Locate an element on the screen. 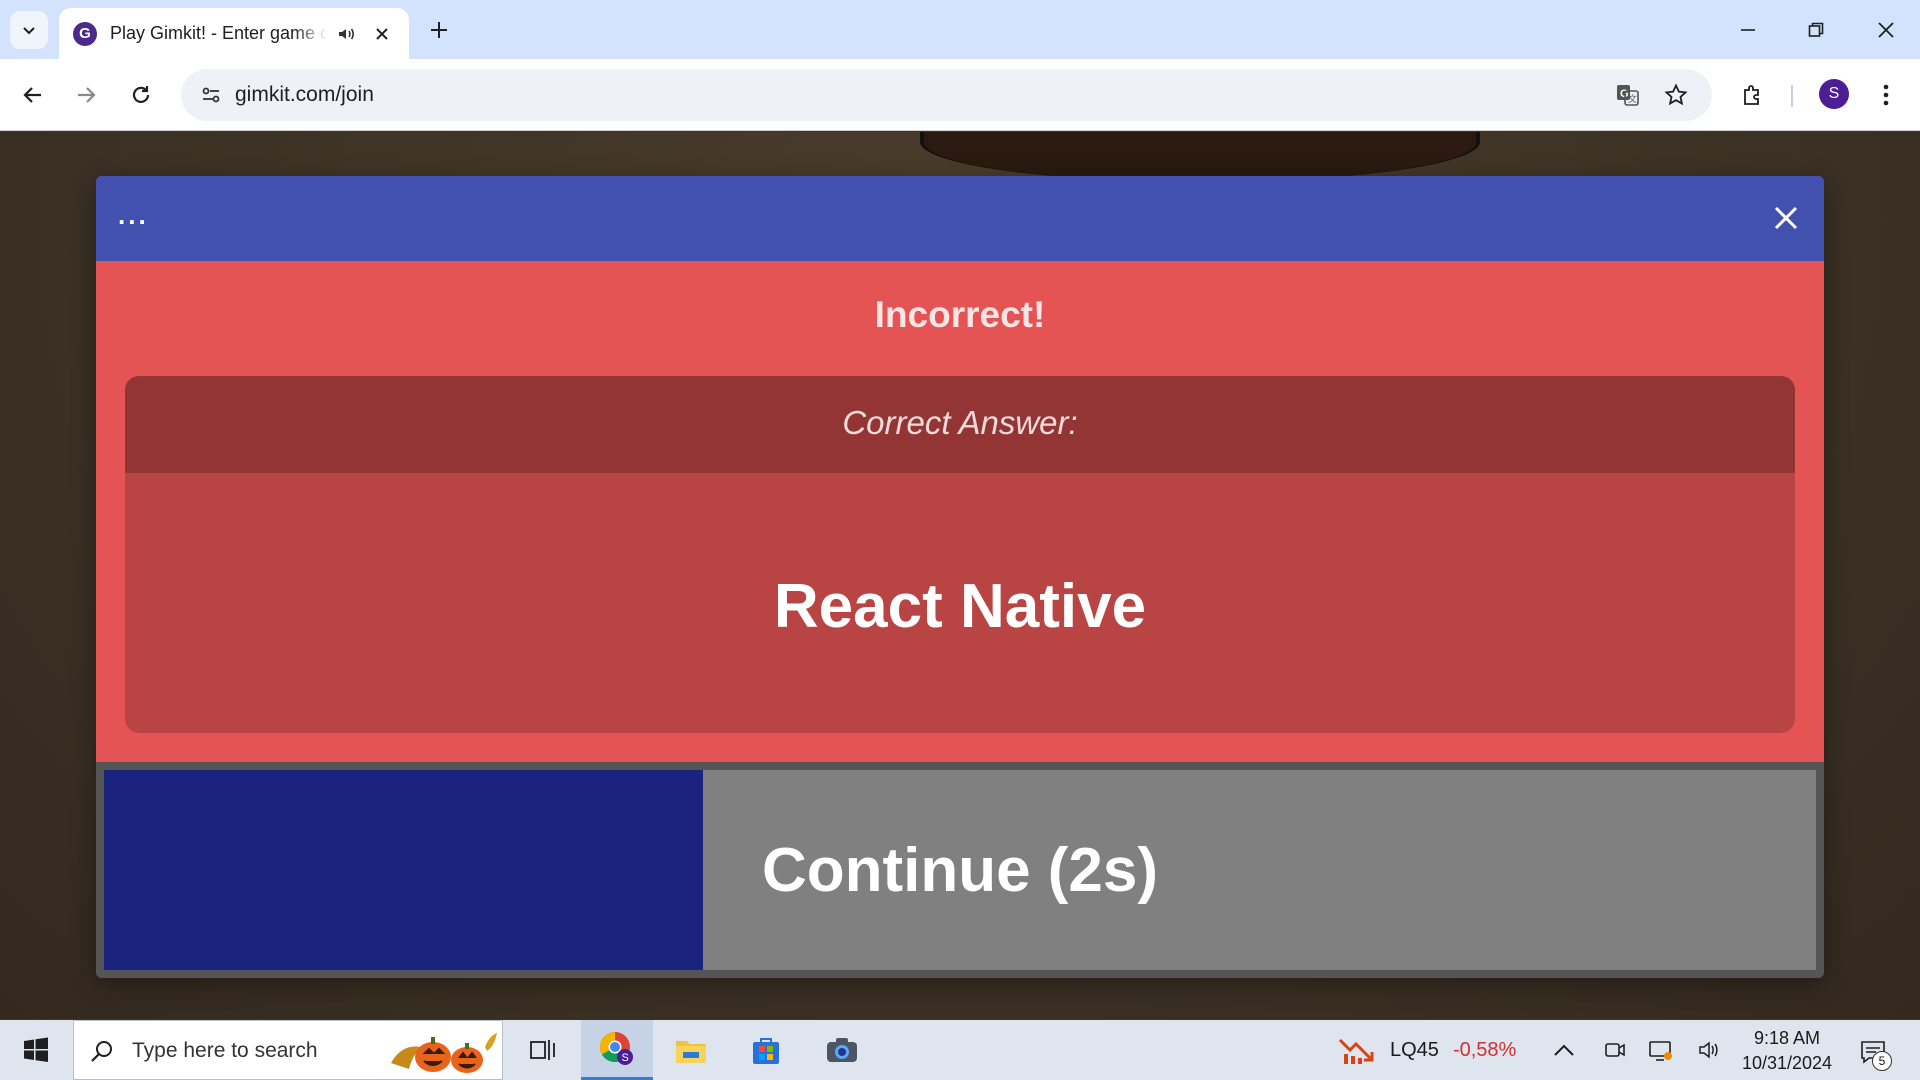 Image resolution: width=1920 pixels, height=1080 pixels. svg-text: 文 is located at coordinates (1632, 98).